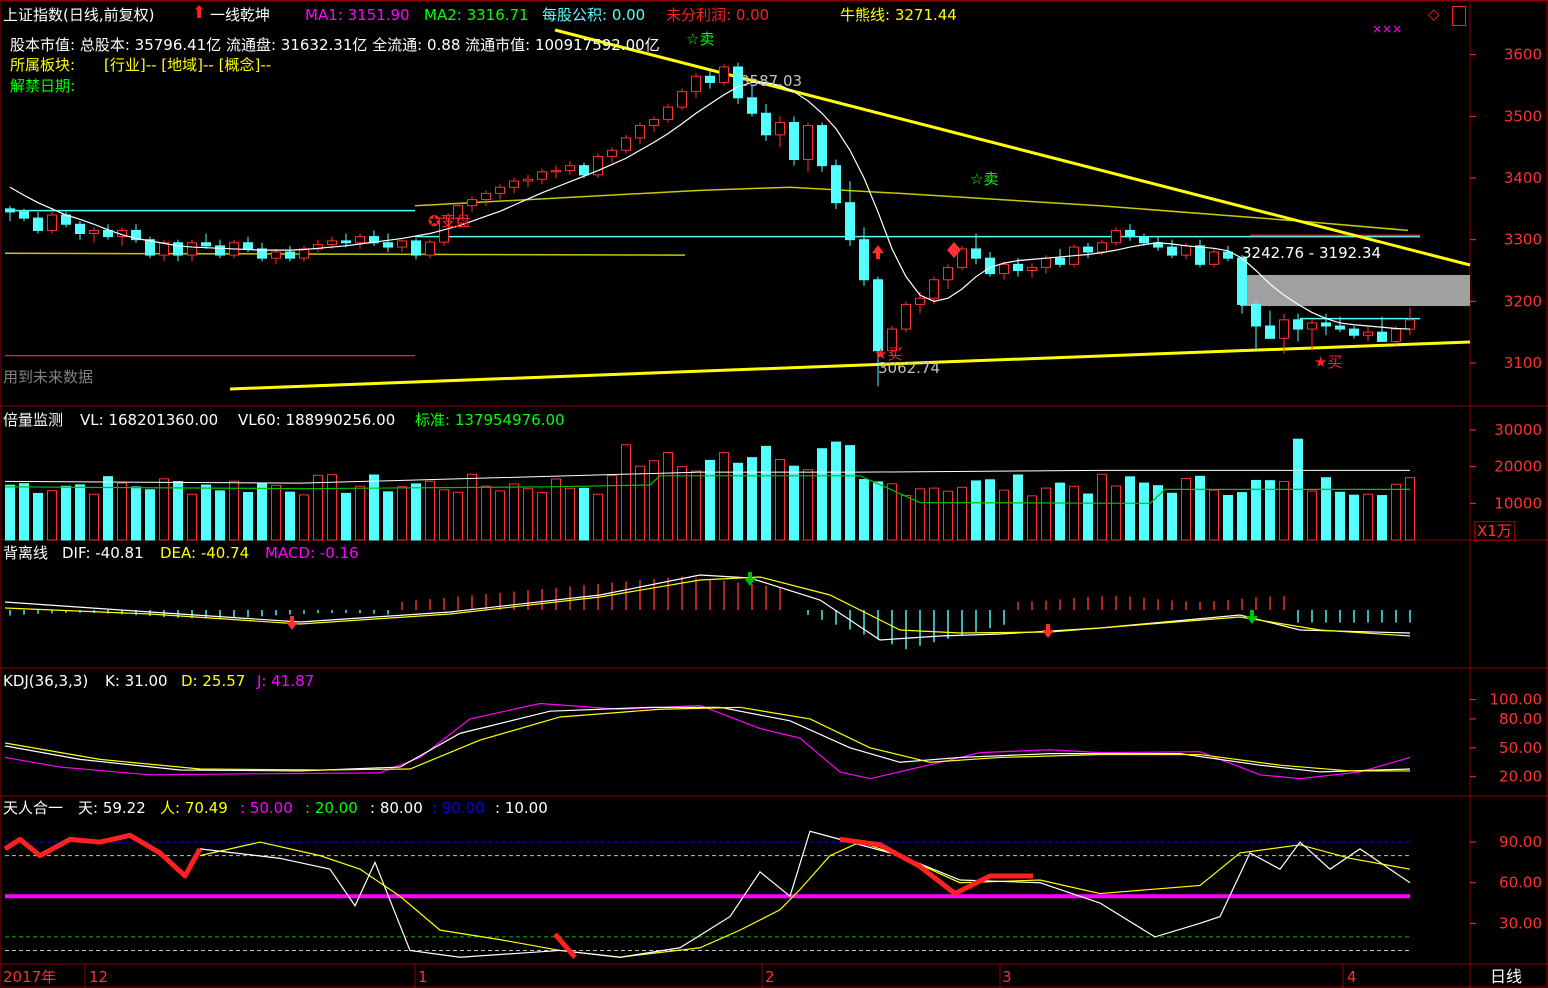  Describe the element at coordinates (1007, 977) in the screenshot. I see `date-3: 3` at that location.